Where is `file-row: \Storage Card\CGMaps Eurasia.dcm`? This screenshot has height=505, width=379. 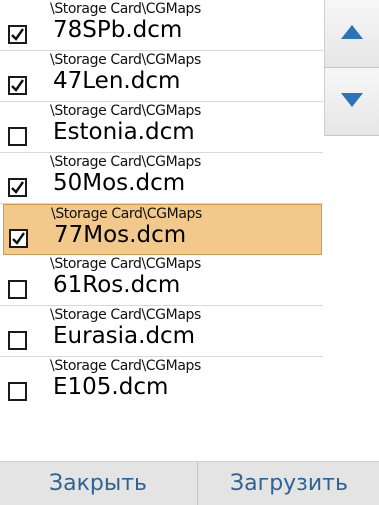
file-row: \Storage Card\CGMaps Eurasia.dcm is located at coordinates (161, 331).